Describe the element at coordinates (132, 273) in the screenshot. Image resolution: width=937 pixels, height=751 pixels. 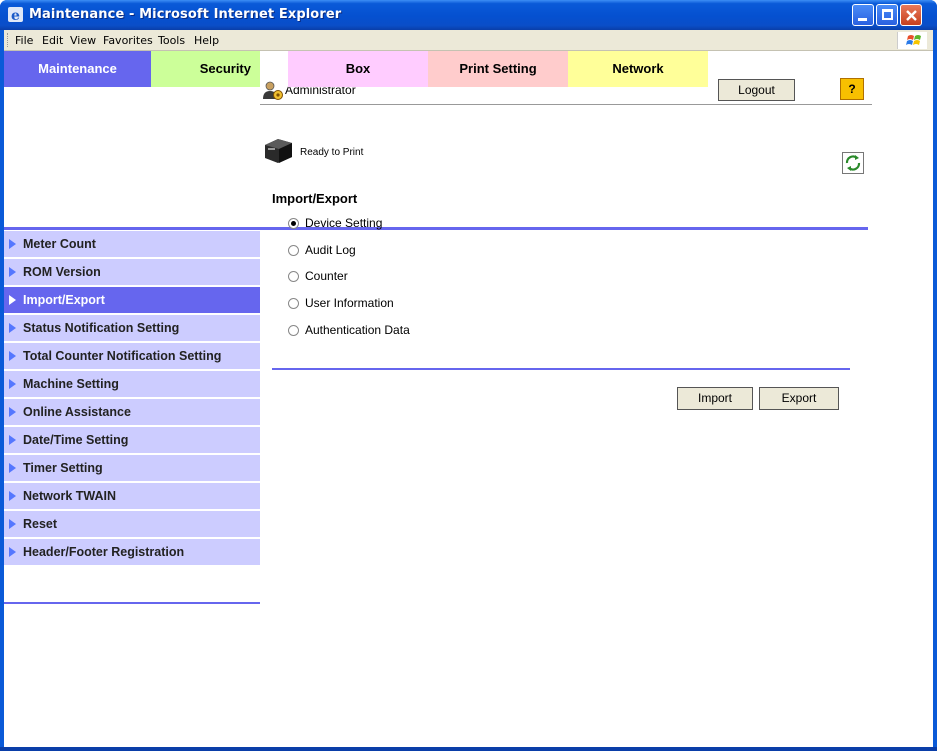
I see `sidebar-item-rom-version: ROM Version` at that location.